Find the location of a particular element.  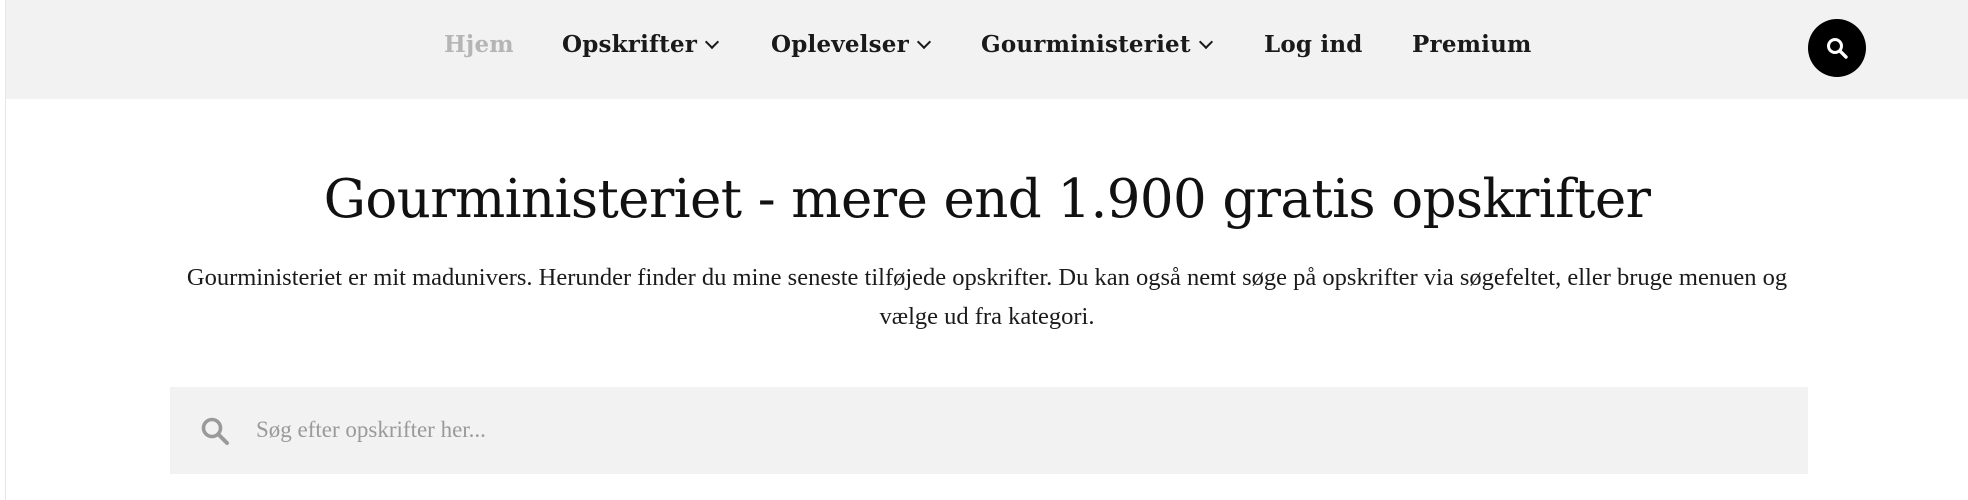

recipe-search-box is located at coordinates (989, 430).